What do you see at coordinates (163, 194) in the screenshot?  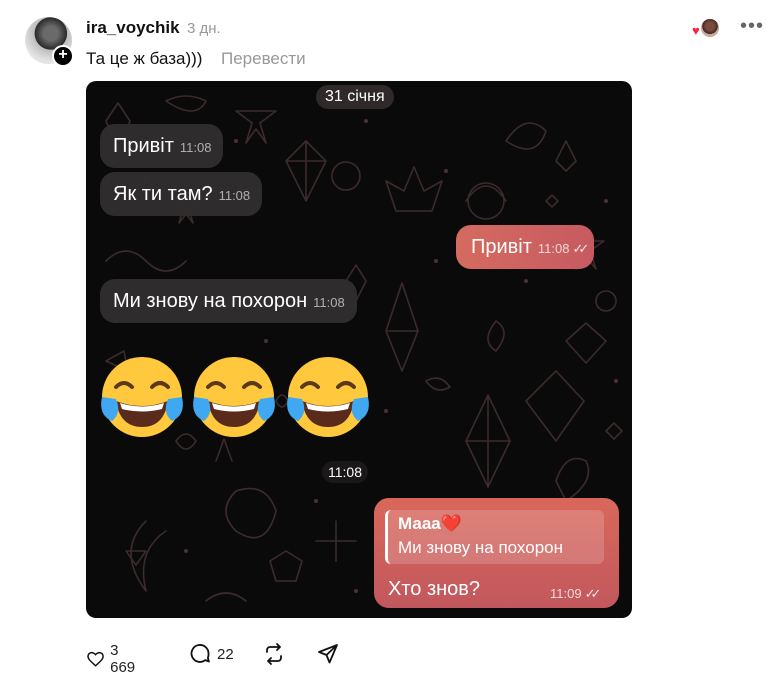 I see `message-text: Як ти там?` at bounding box center [163, 194].